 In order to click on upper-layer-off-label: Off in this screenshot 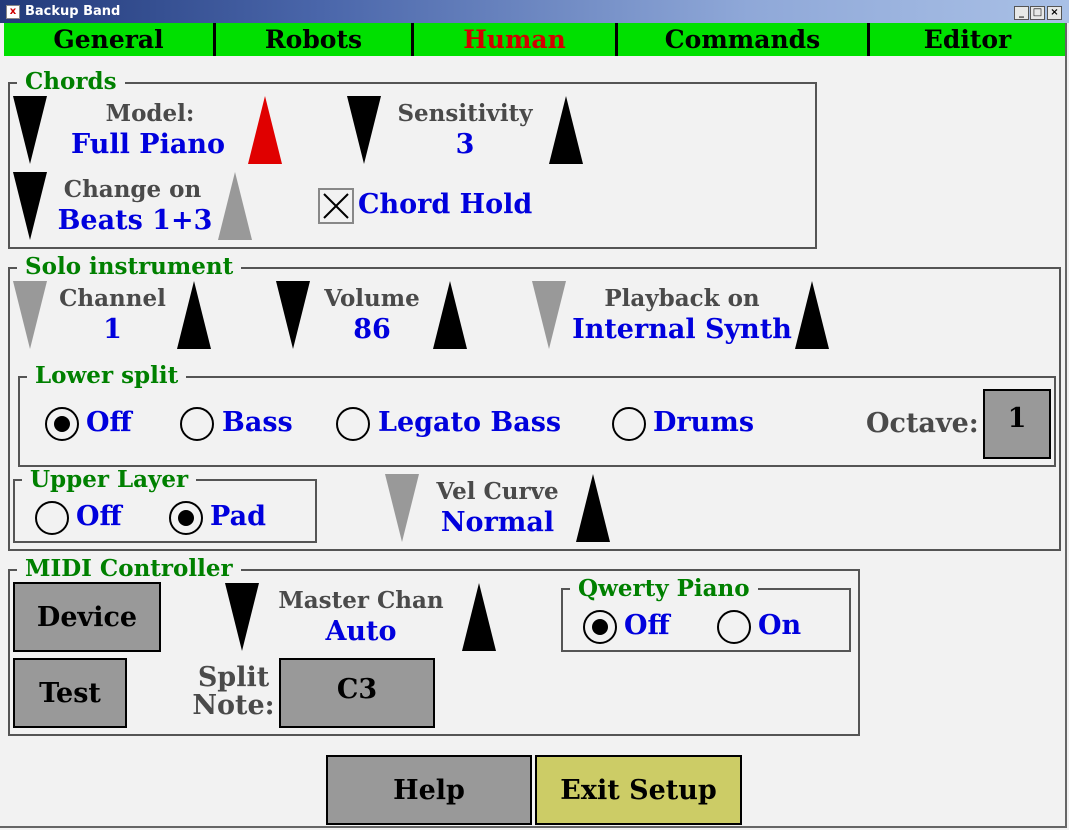, I will do `click(99, 516)`.